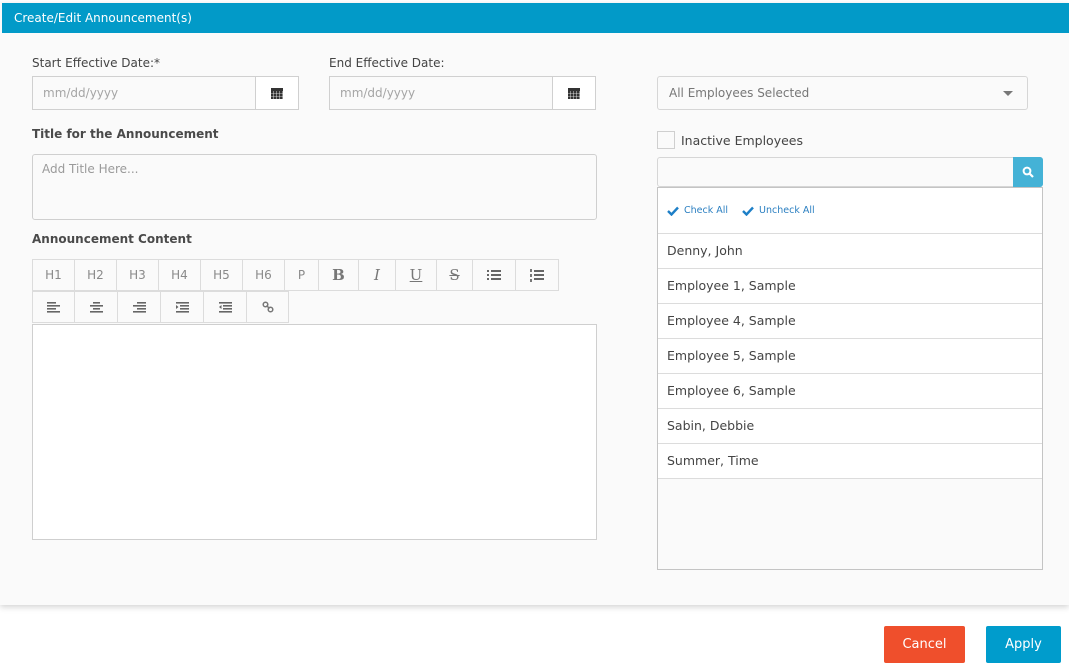 Image resolution: width=1069 pixels, height=669 pixels. Describe the element at coordinates (95, 275) in the screenshot. I see `heading-2-button: H2` at that location.